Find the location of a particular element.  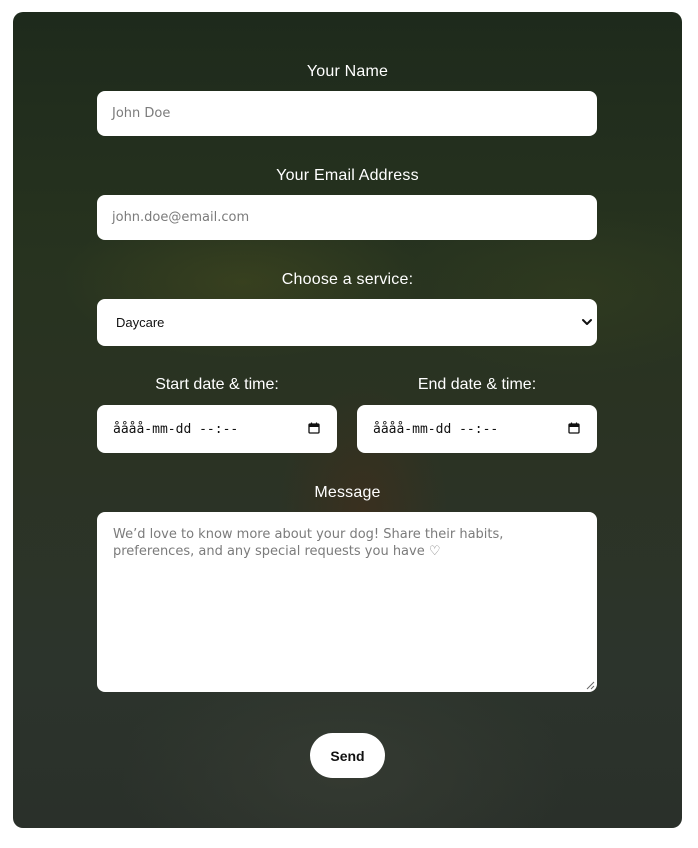

end-datetime-input: åååå-mm-dd --:-- is located at coordinates (477, 429).